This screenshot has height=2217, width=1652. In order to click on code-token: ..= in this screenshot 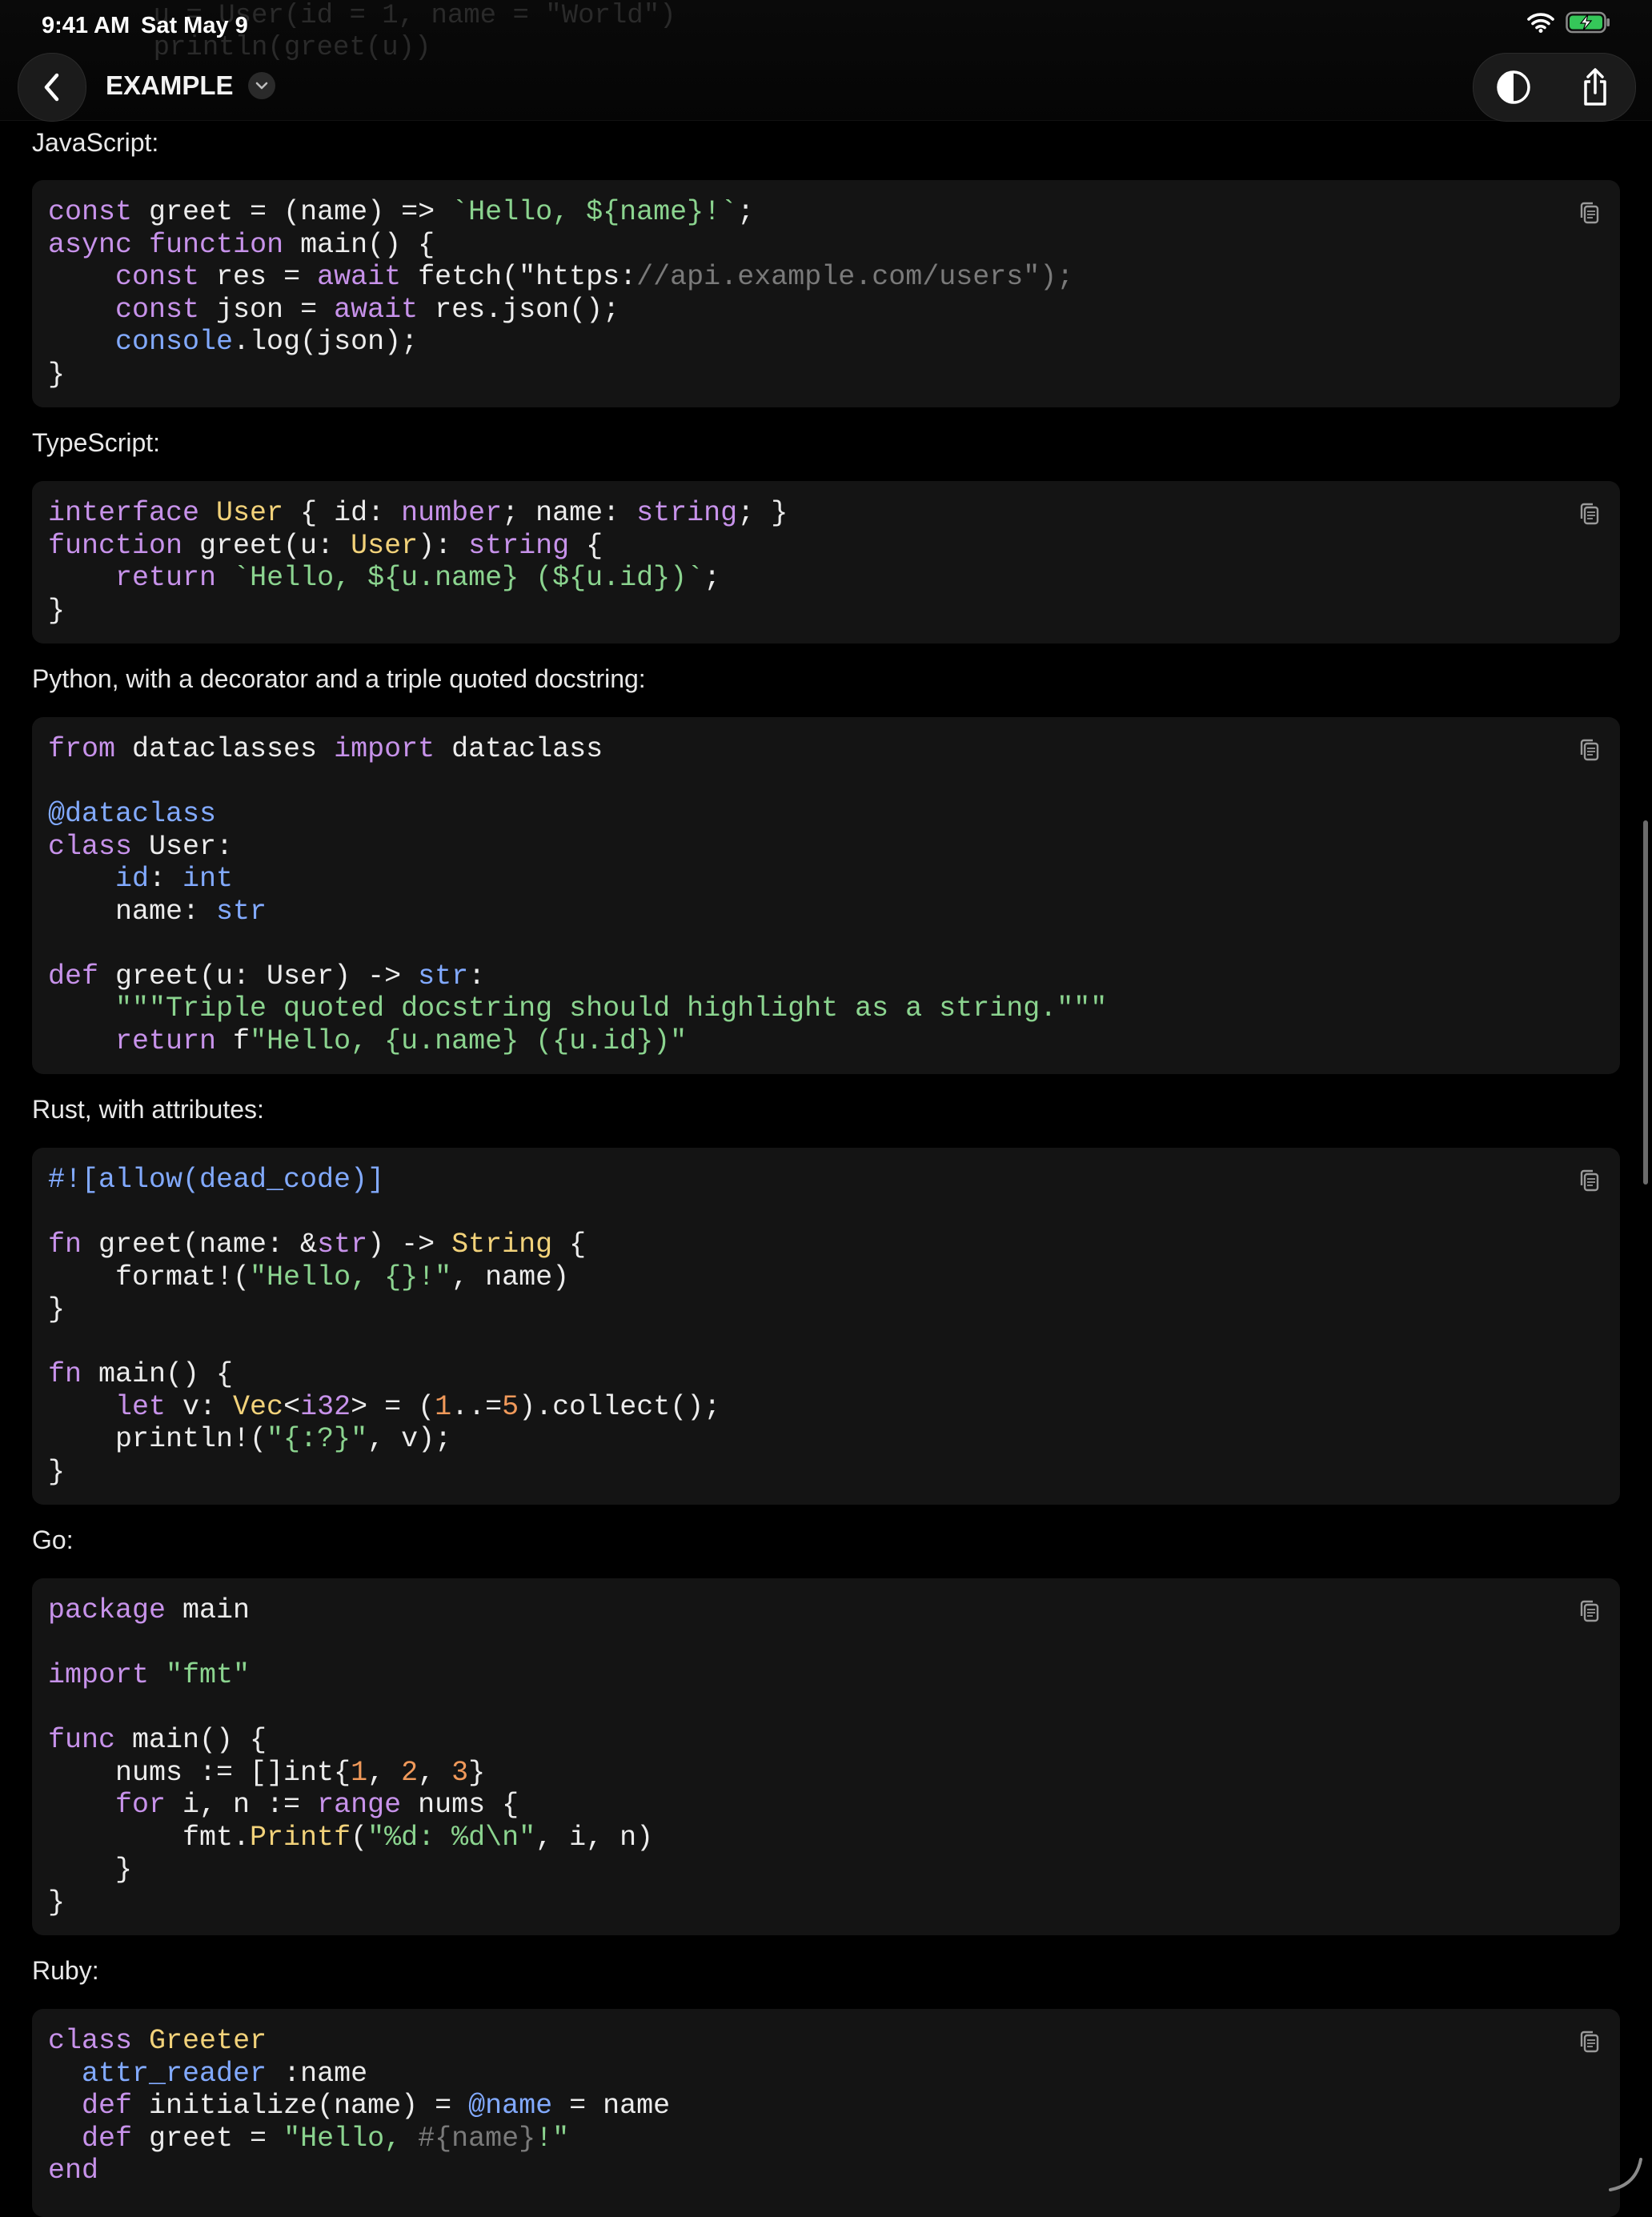, I will do `click(477, 1407)`.